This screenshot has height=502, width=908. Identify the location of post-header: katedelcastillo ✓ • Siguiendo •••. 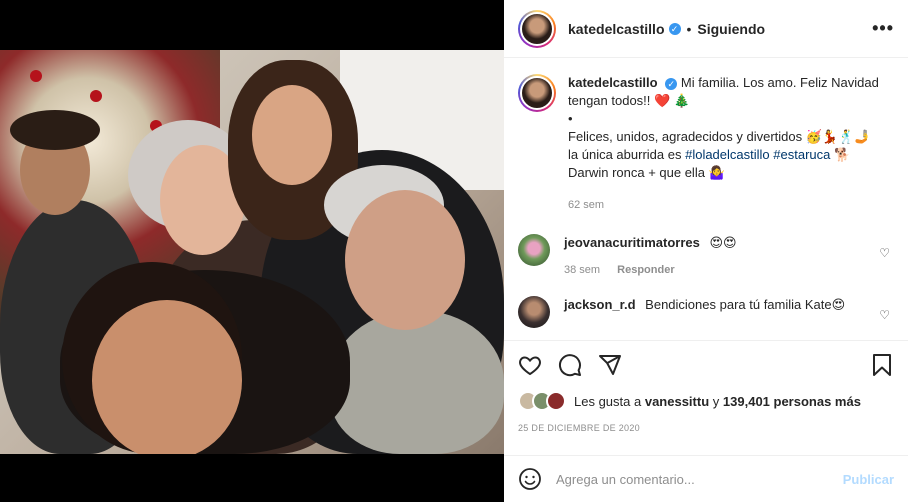
(706, 29).